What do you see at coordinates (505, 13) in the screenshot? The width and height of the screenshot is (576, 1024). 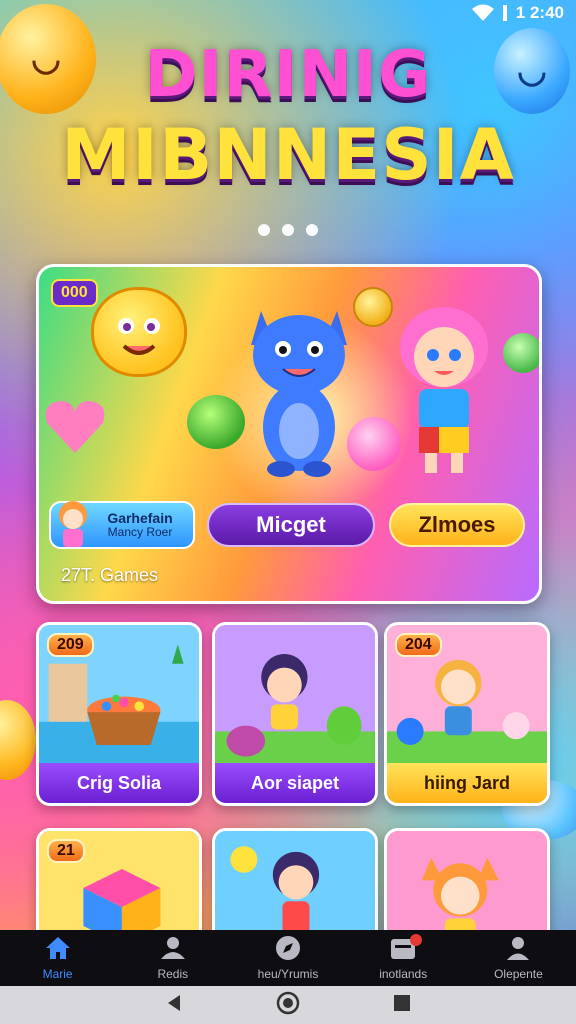 I see `status-separator-icon` at bounding box center [505, 13].